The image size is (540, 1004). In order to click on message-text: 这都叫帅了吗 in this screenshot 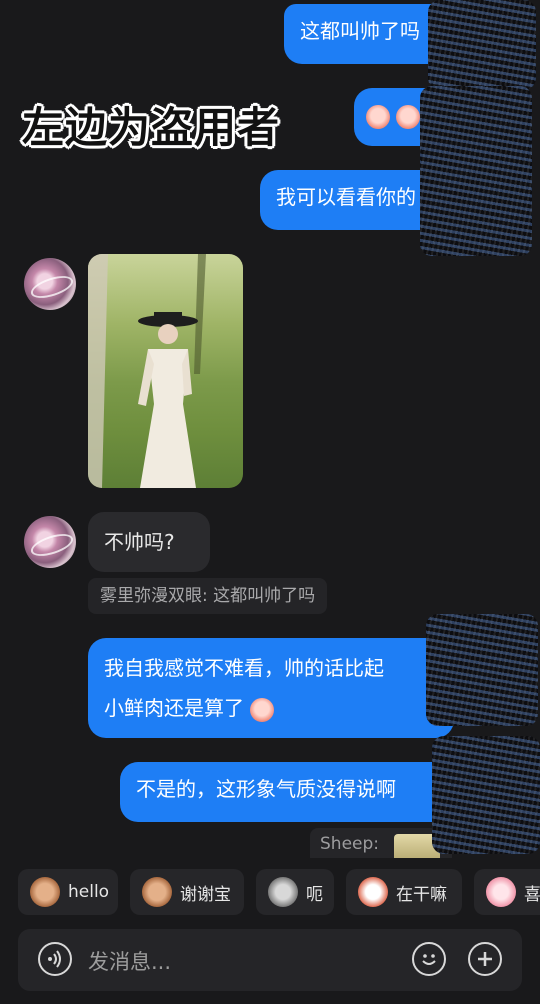, I will do `click(360, 31)`.